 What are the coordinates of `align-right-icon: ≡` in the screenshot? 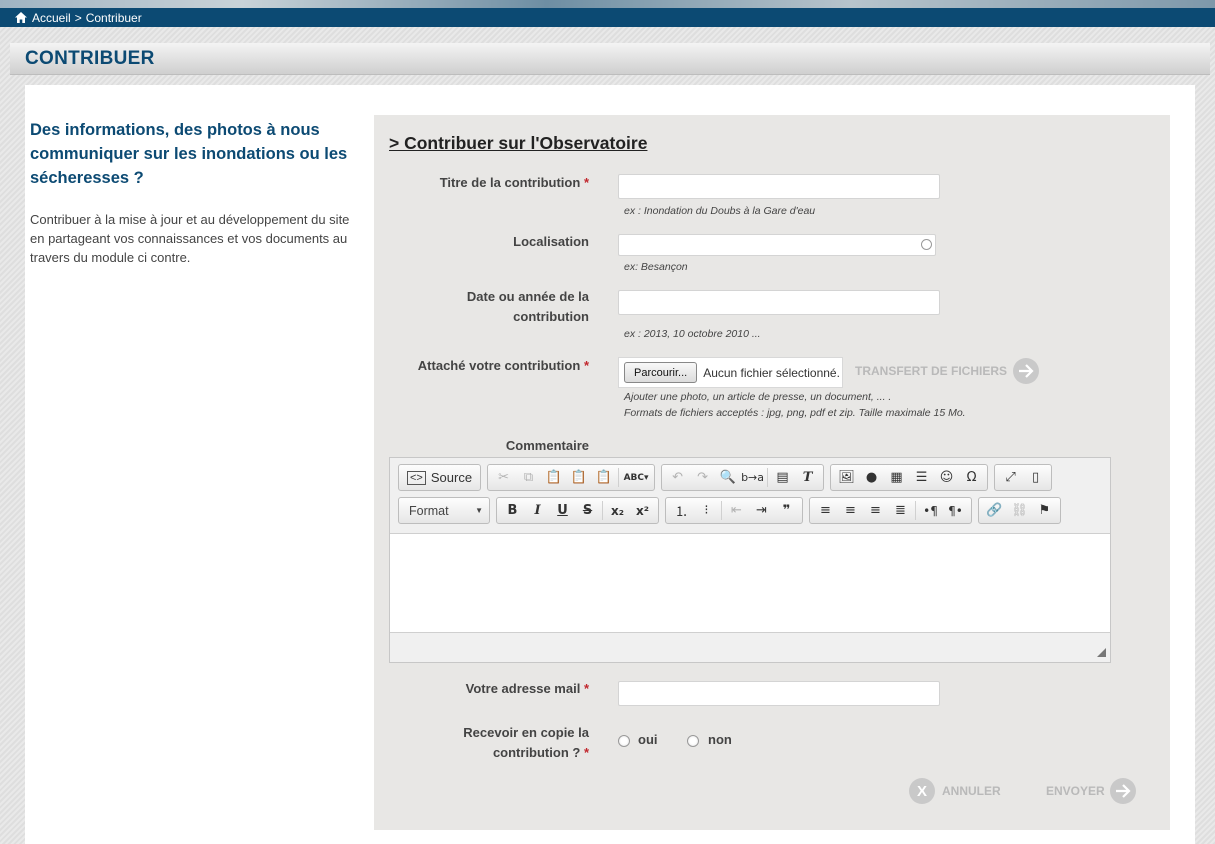 It's located at (875, 510).